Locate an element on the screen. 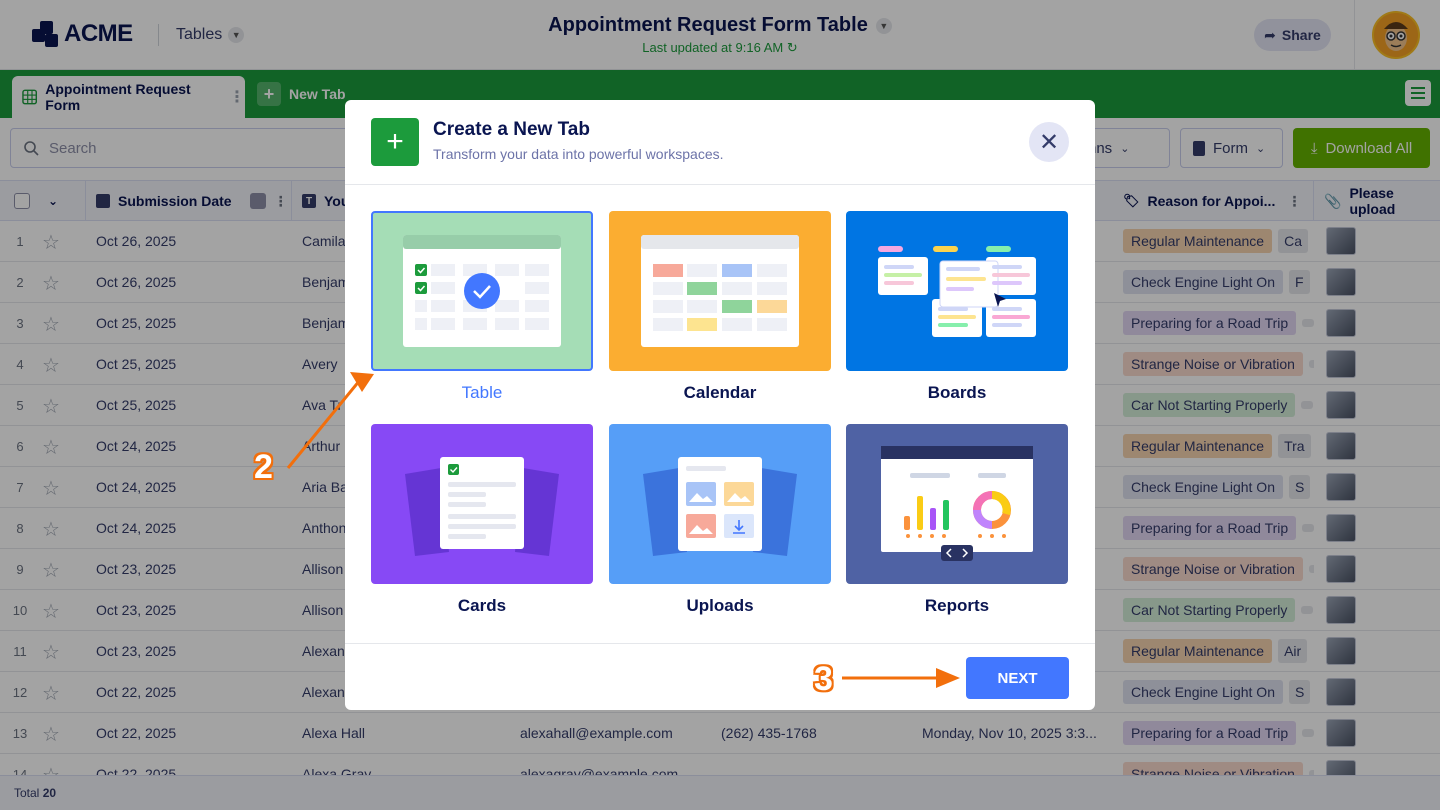 The width and height of the screenshot is (1440, 810). step-2-callout: 2 is located at coordinates (263, 467).